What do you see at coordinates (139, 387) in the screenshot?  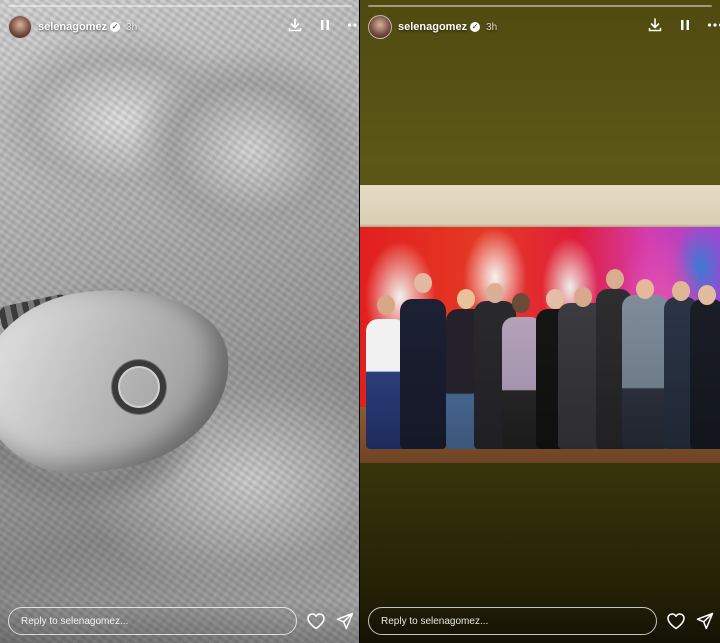 I see `ring-detail` at bounding box center [139, 387].